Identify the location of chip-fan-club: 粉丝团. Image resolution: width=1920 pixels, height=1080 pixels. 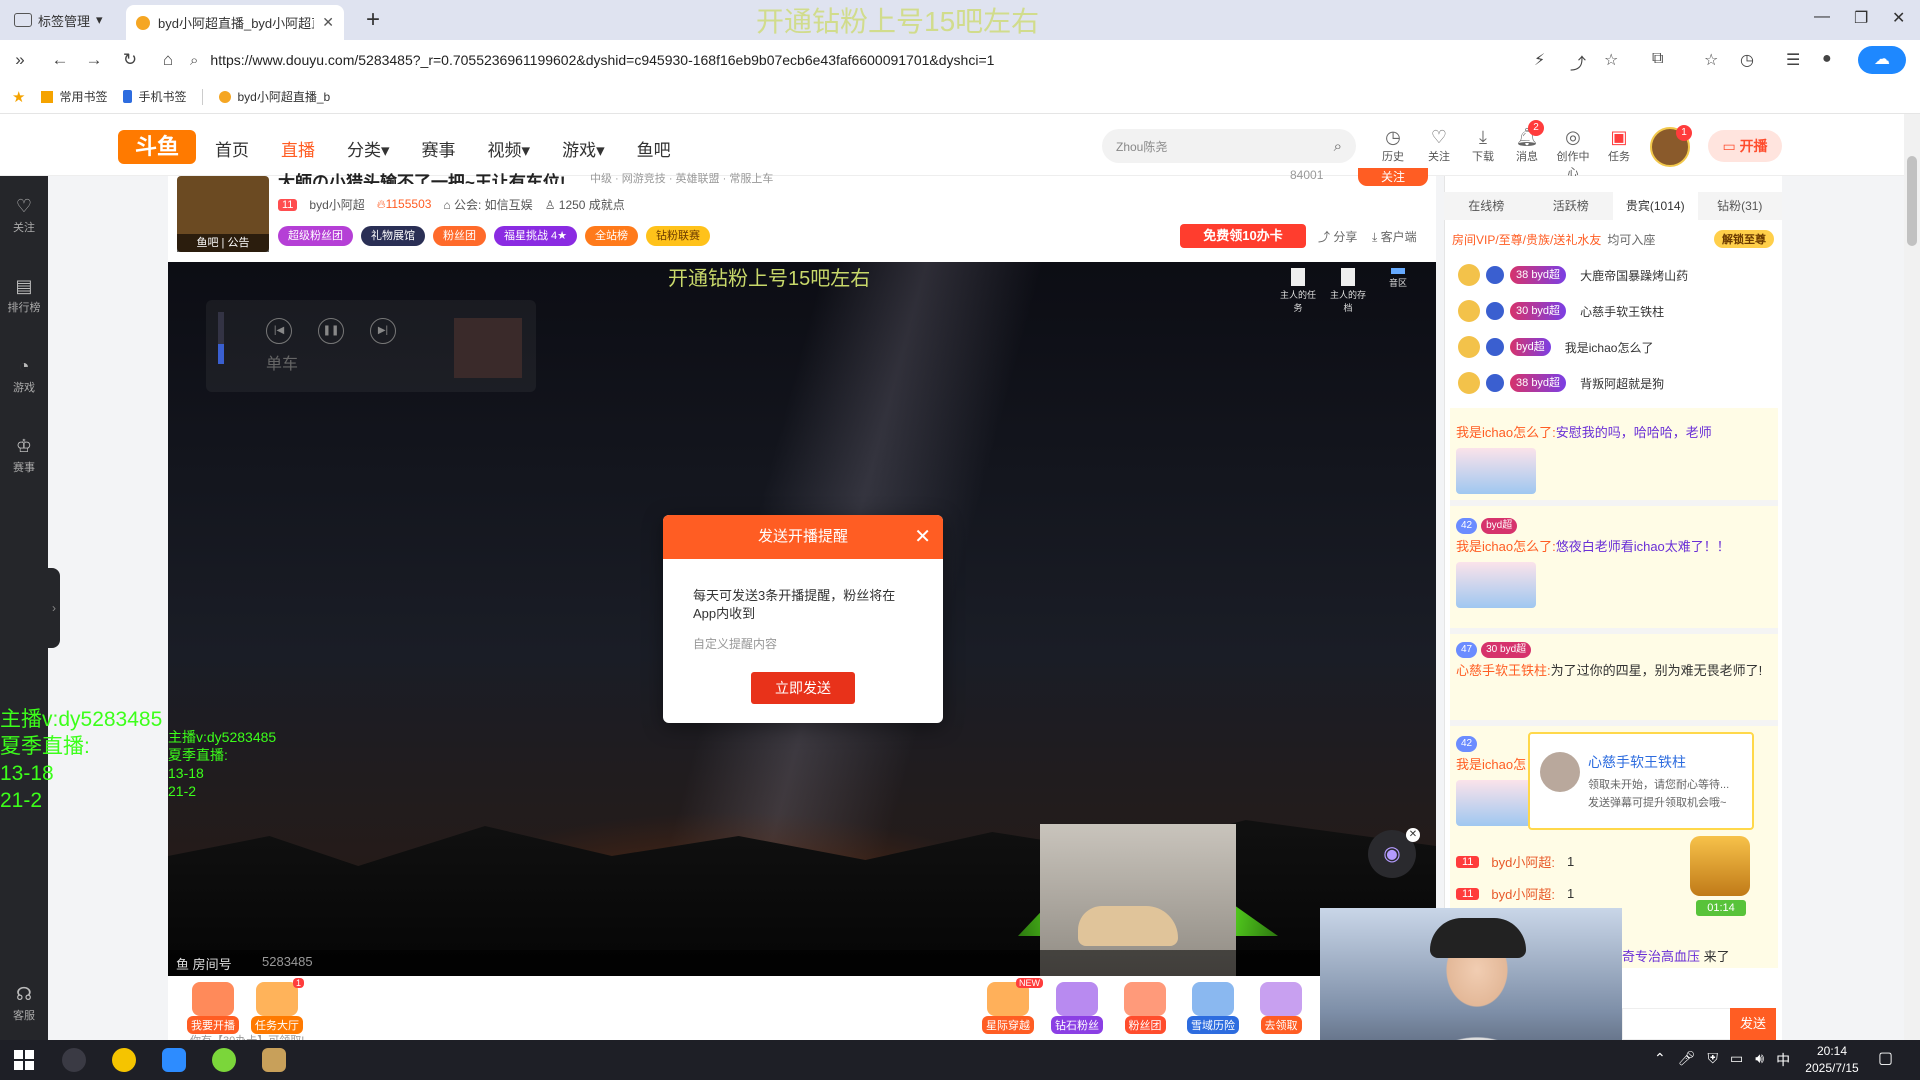
(459, 236).